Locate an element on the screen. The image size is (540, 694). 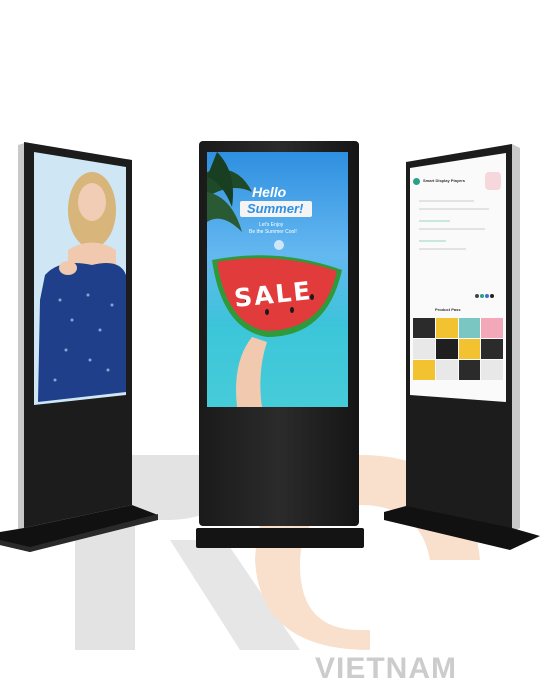
header-title: Smart Display Players is located at coordinates (444, 180).